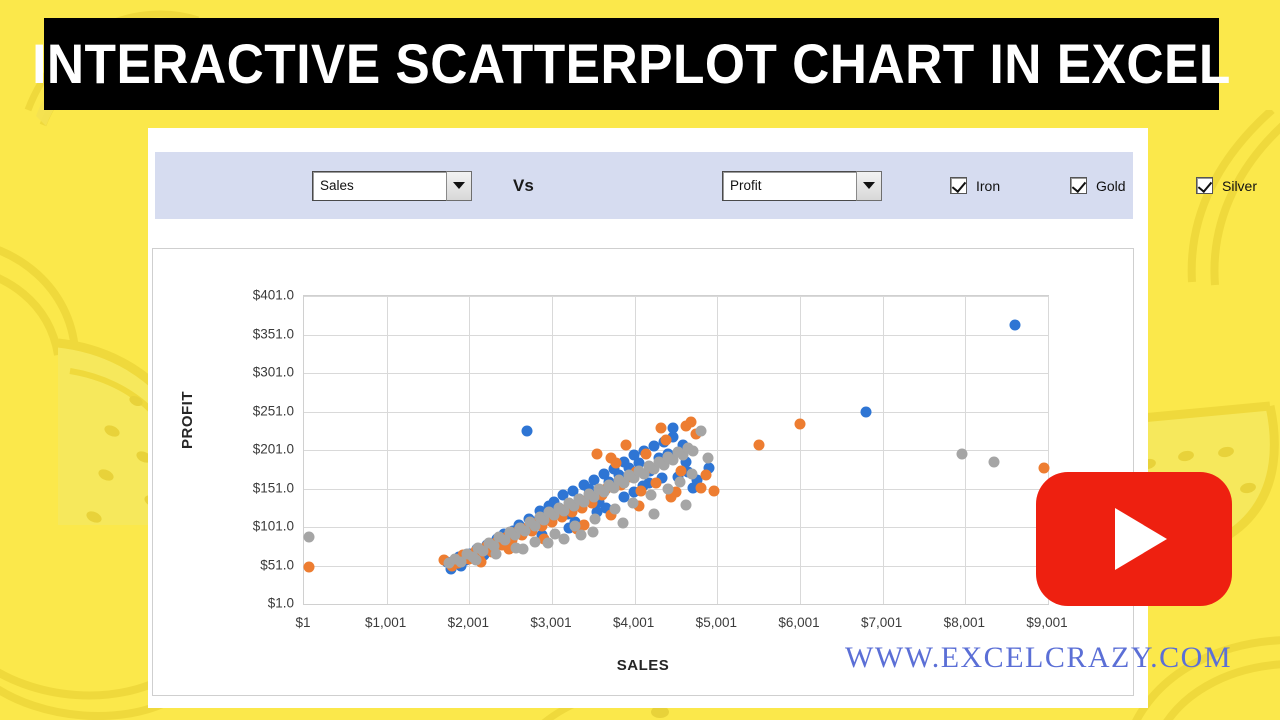 This screenshot has width=1280, height=720. Describe the element at coordinates (273, 526) in the screenshot. I see `y-axis-tick-label: $101.0` at that location.